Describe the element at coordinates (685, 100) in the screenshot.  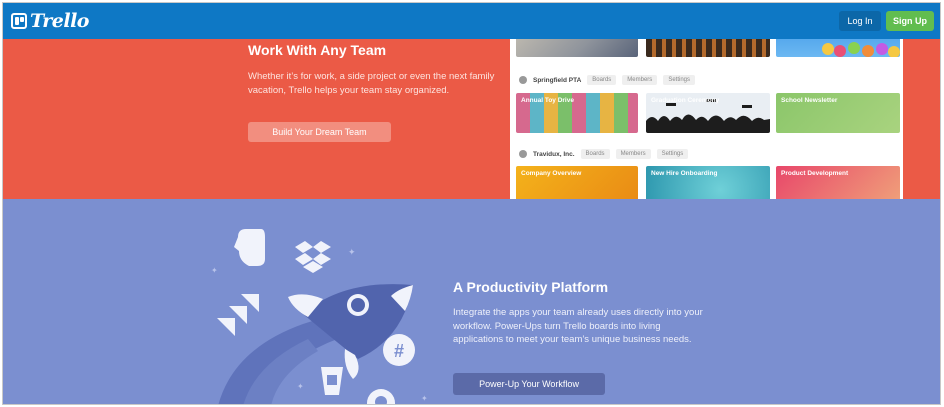
I see `board-title: Graduation Ceremony` at that location.